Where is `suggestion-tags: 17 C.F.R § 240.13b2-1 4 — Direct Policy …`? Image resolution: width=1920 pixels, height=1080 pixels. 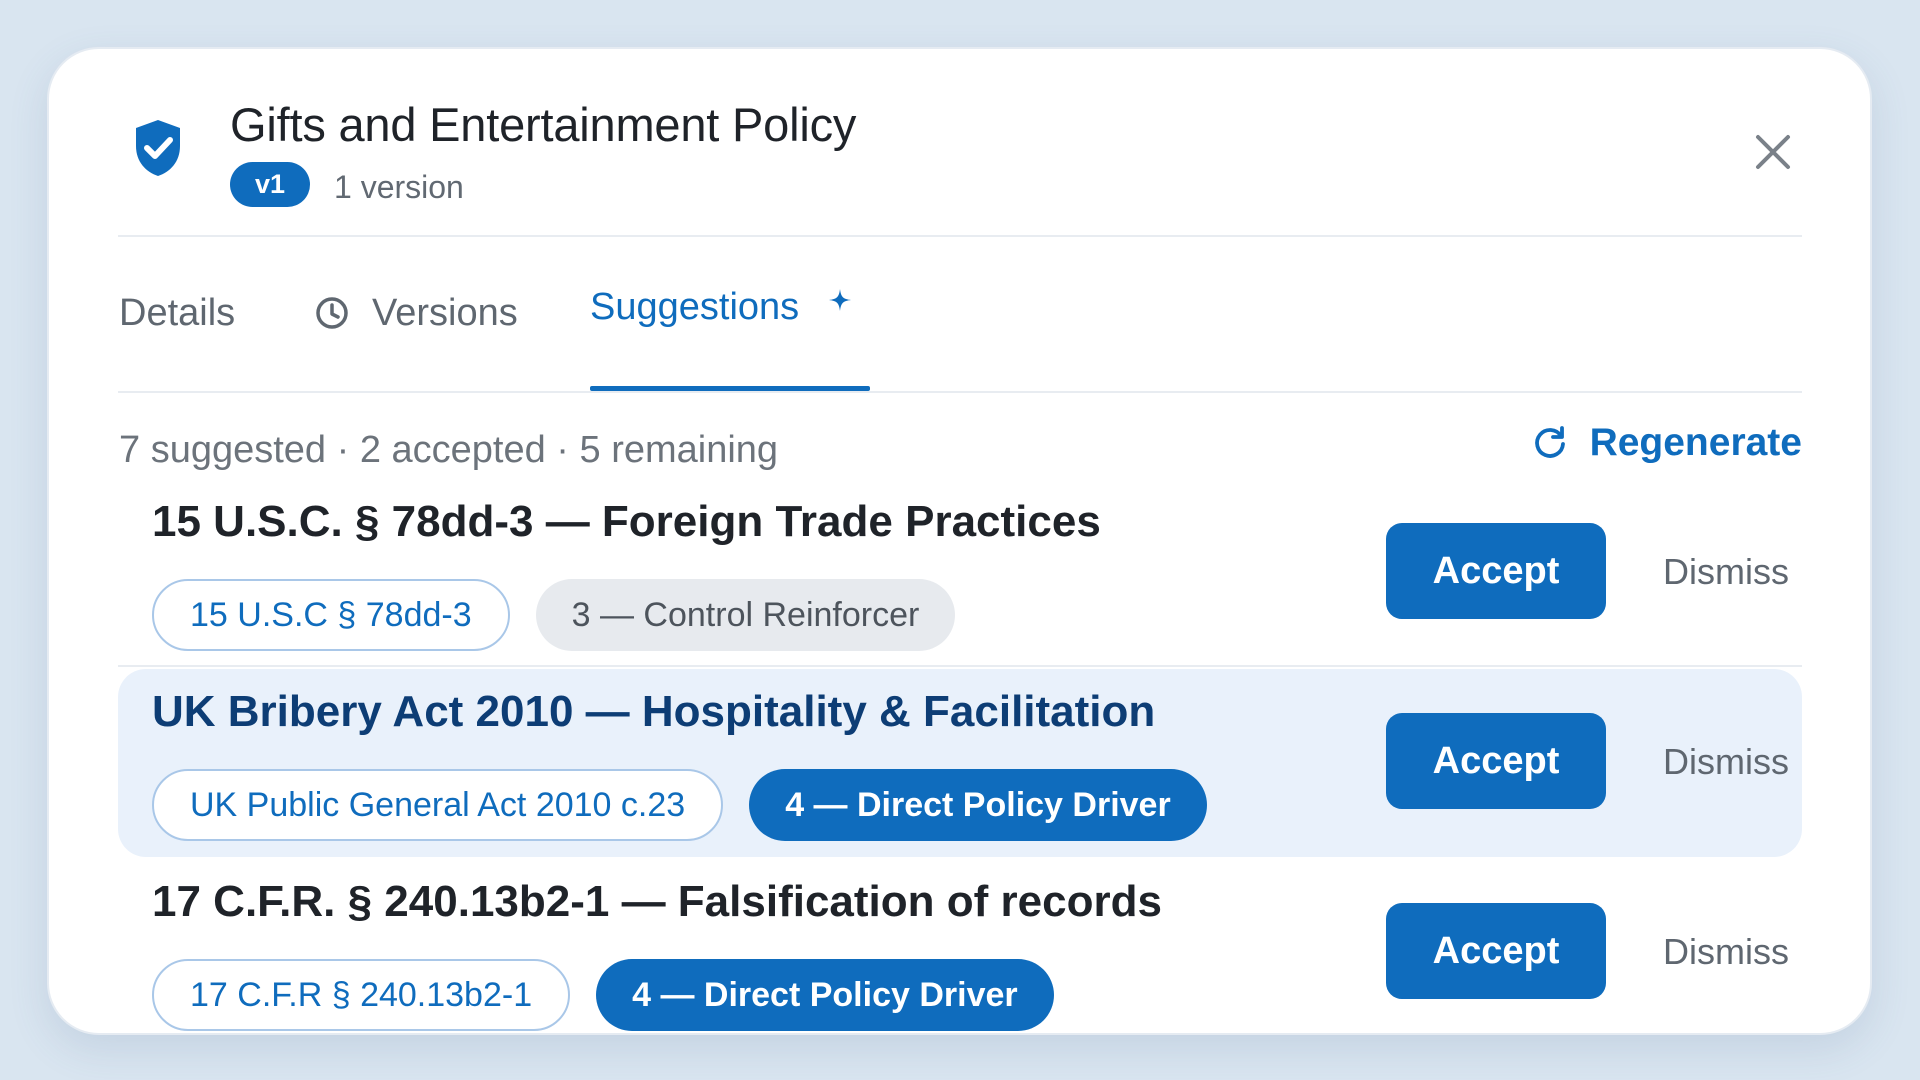
suggestion-tags: 17 C.F.R § 240.13b2-1 4 — Direct Policy … is located at coordinates (603, 995).